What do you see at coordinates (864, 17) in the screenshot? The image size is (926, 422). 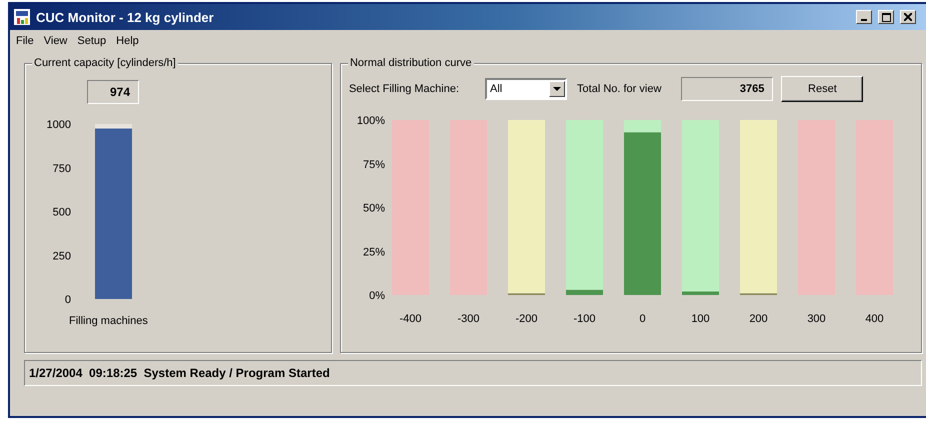 I see `minimize-button` at bounding box center [864, 17].